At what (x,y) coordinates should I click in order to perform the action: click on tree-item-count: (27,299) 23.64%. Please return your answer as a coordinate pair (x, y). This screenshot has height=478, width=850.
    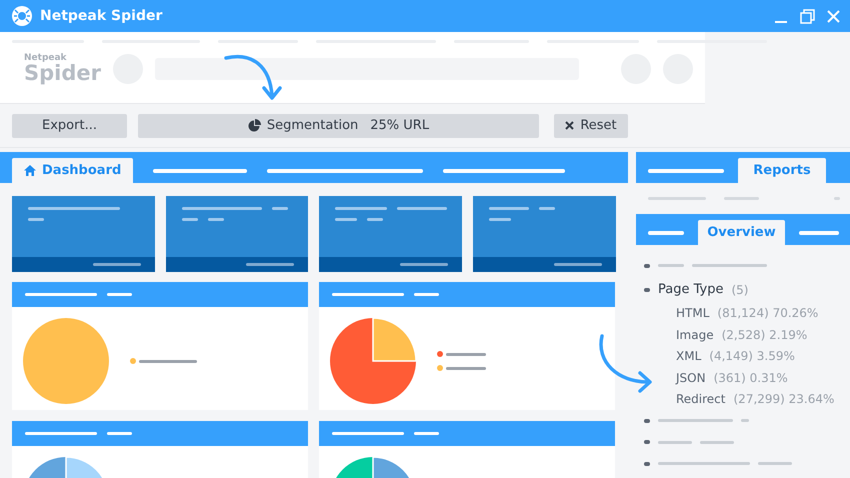
    Looking at the image, I should click on (784, 399).